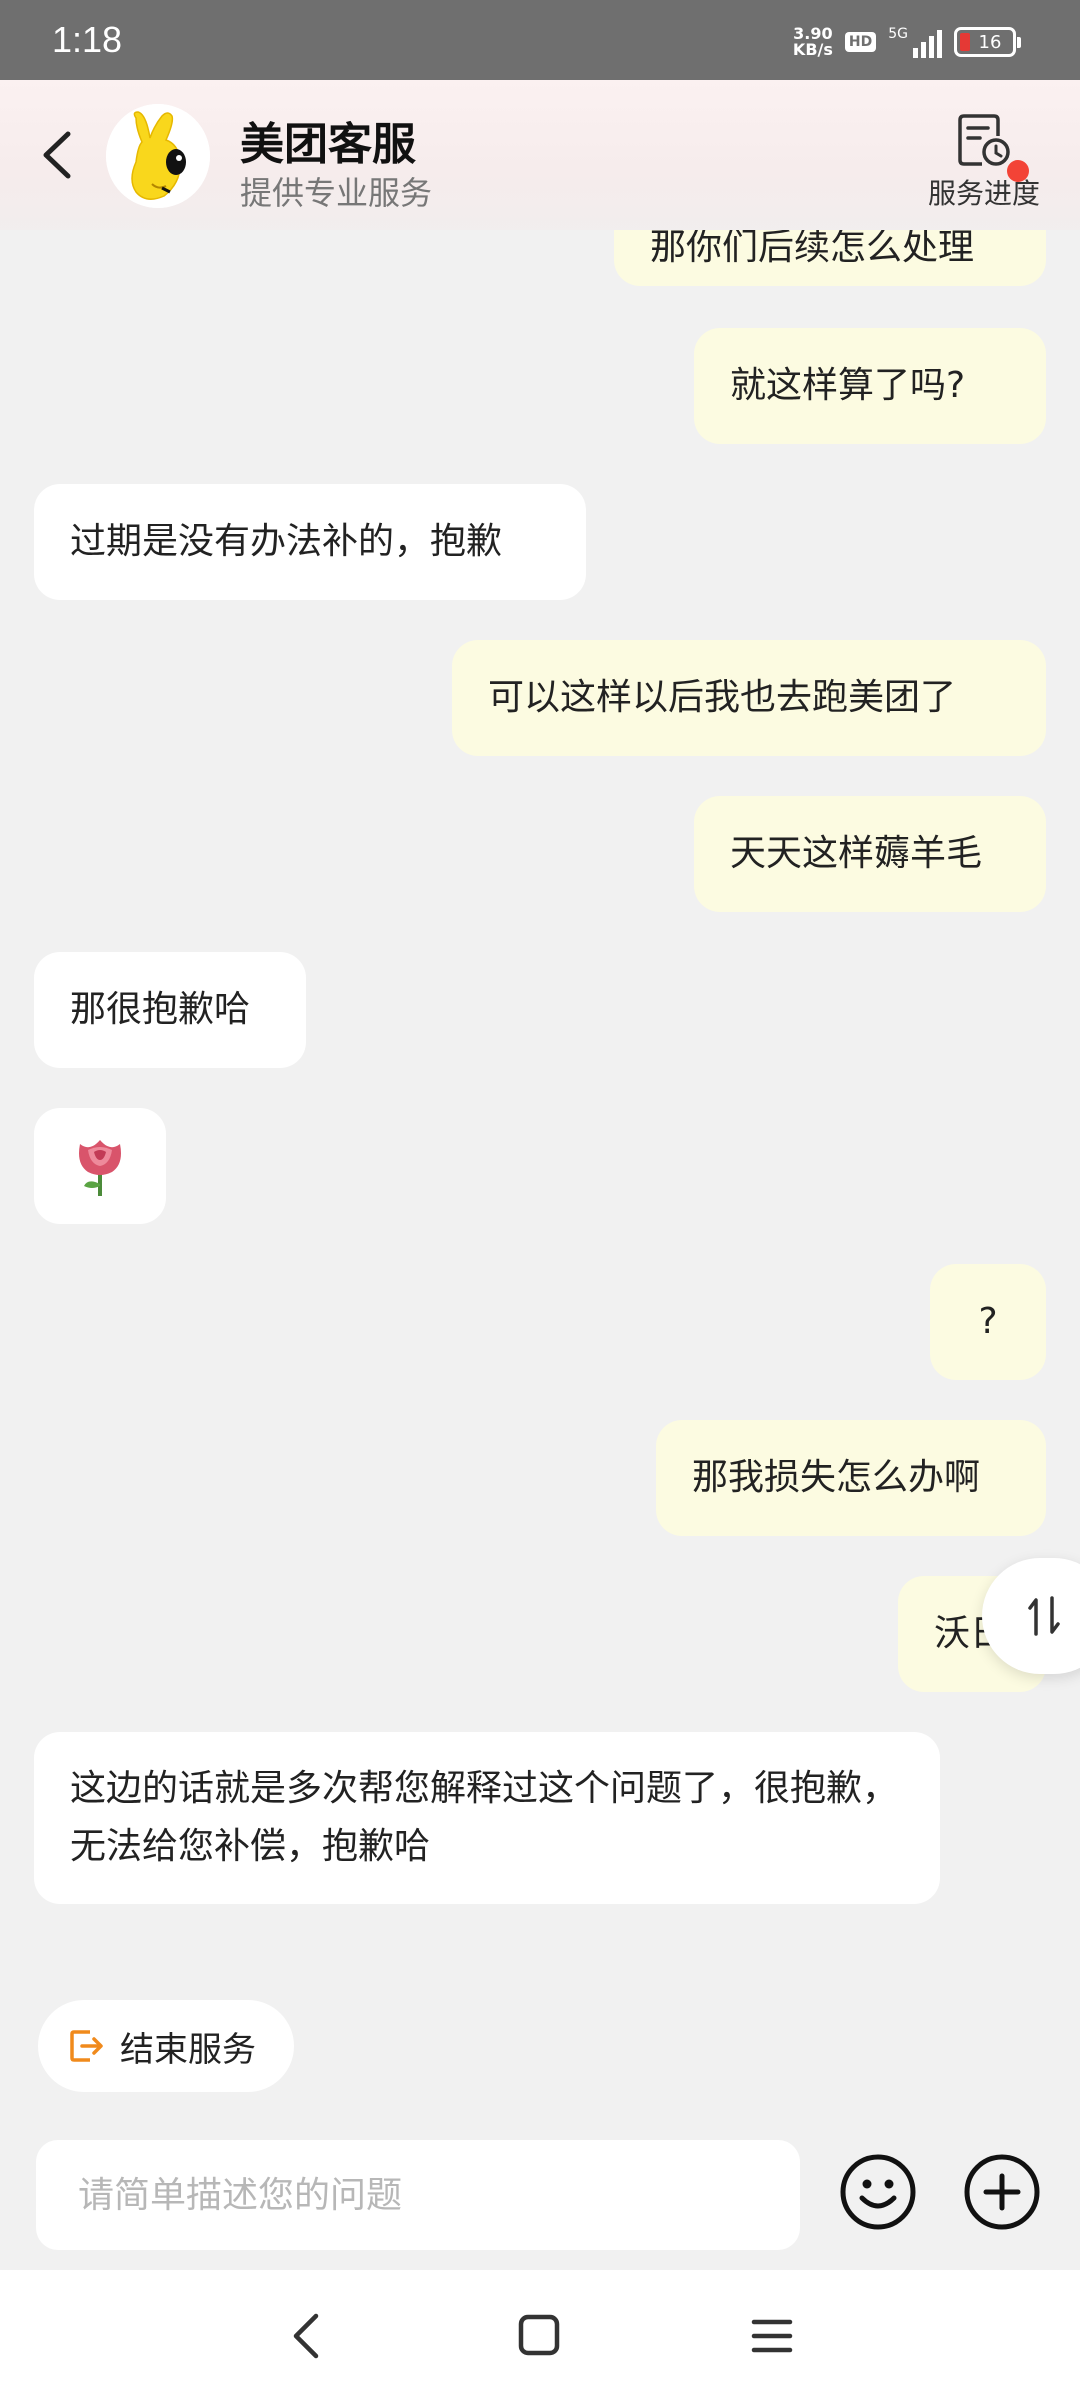 This screenshot has width=1080, height=2400. I want to click on message-bubble-received: 那很抱歉哈, so click(170, 1010).